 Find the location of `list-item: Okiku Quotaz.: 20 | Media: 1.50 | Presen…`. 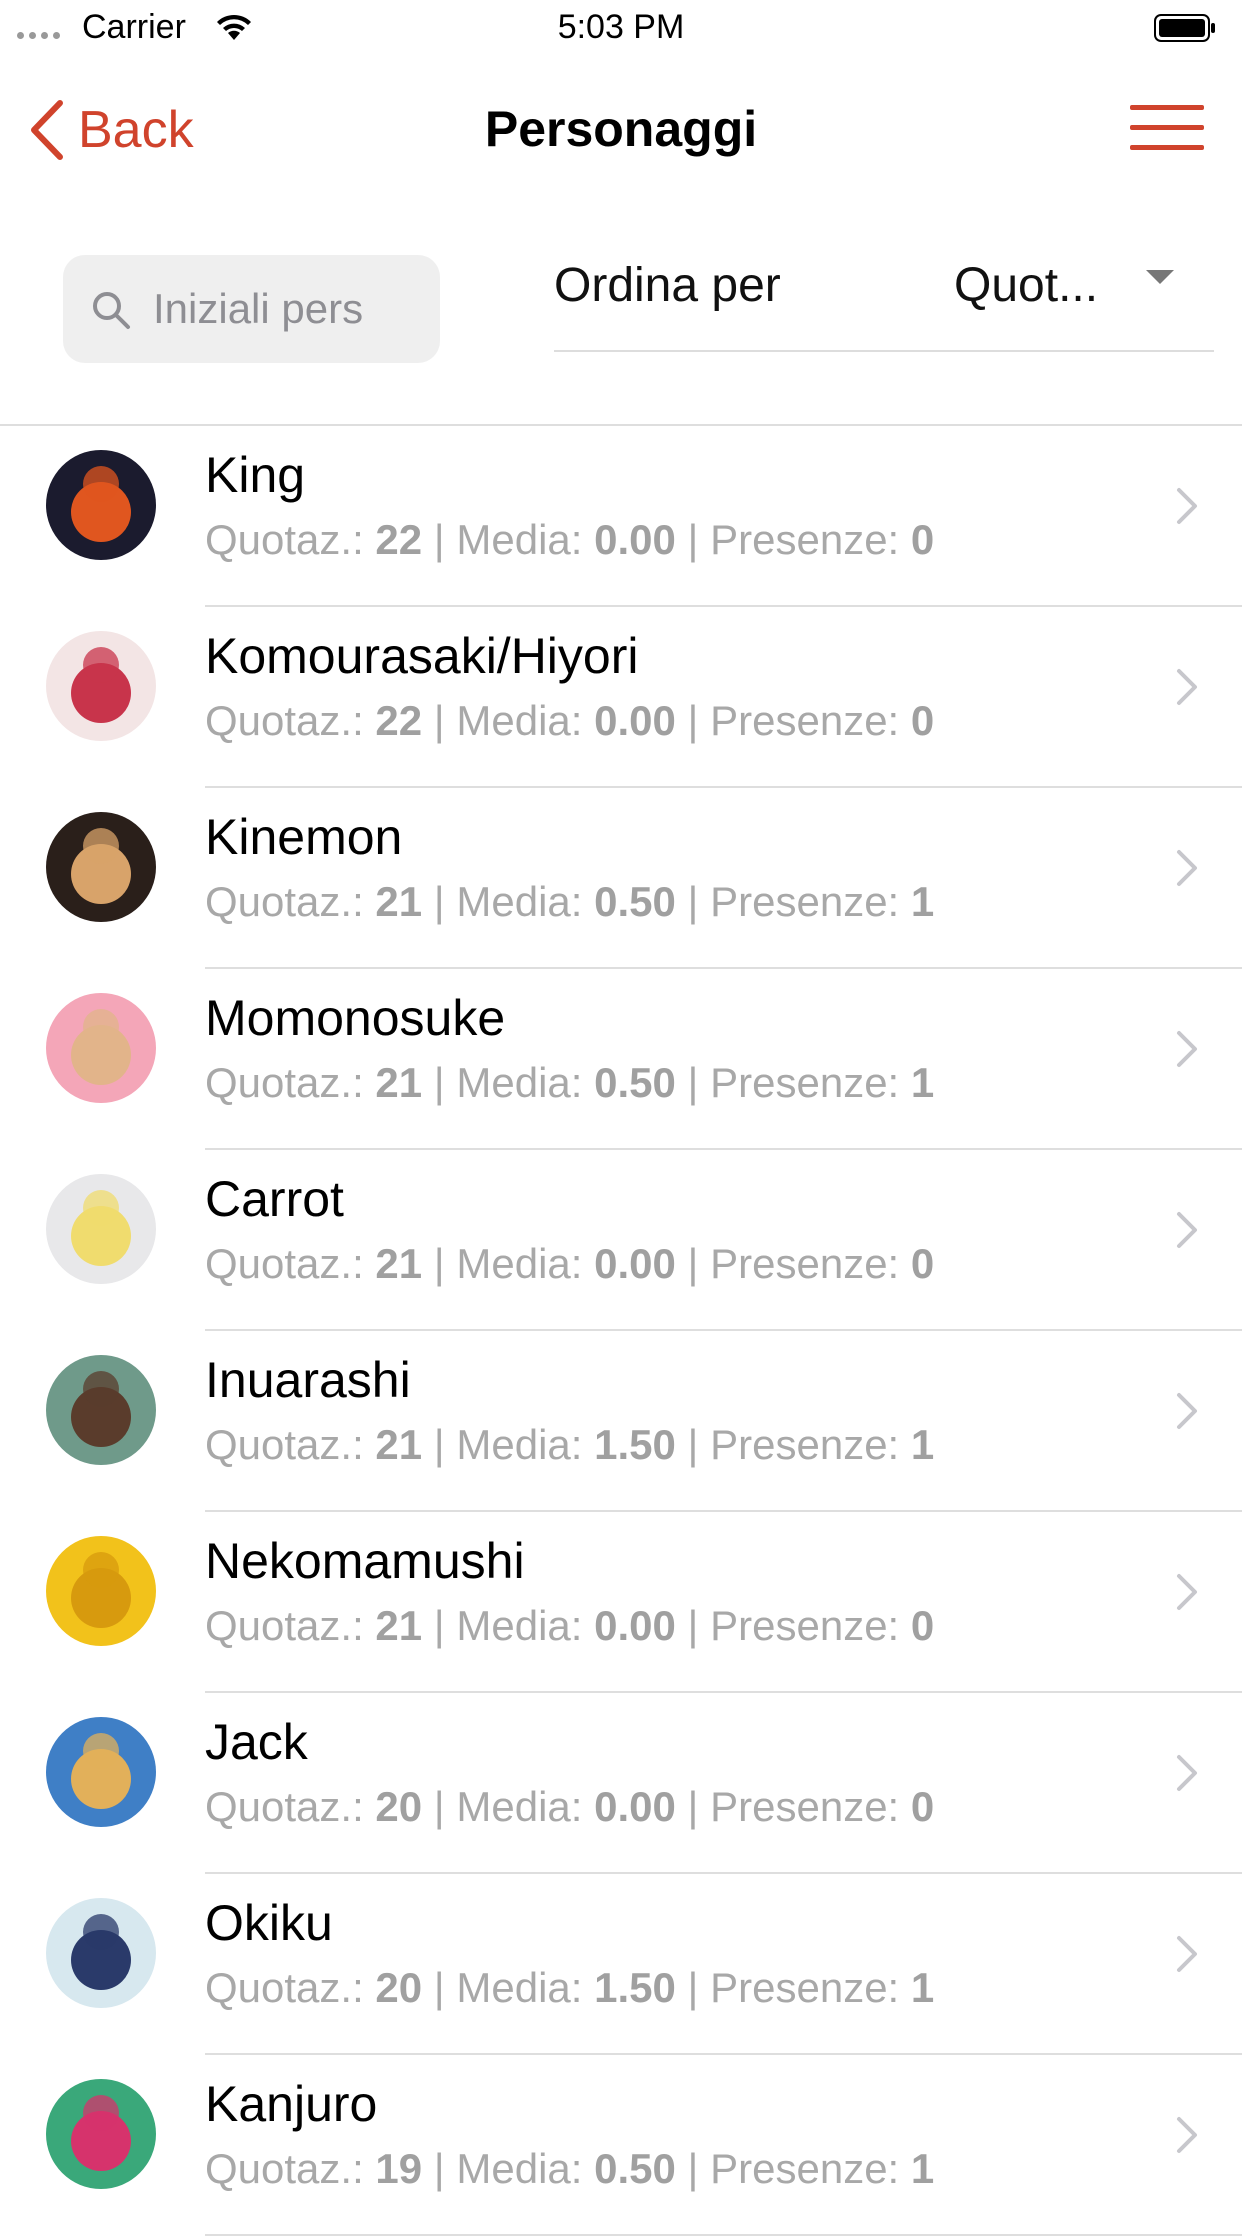

list-item: Okiku Quotaz.: 20 | Media: 1.50 | Presen… is located at coordinates (621, 1964).